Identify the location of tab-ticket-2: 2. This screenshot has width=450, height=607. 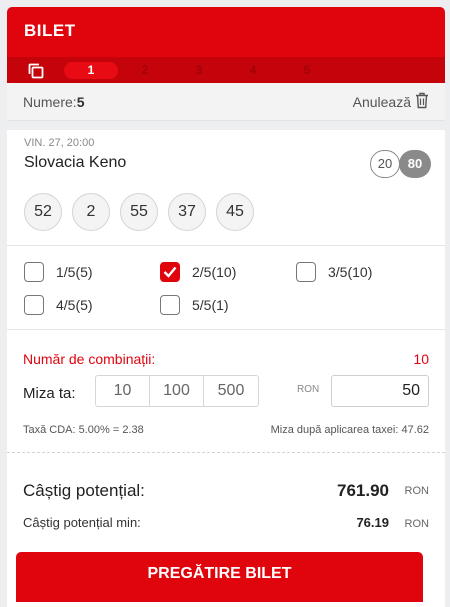
(145, 70).